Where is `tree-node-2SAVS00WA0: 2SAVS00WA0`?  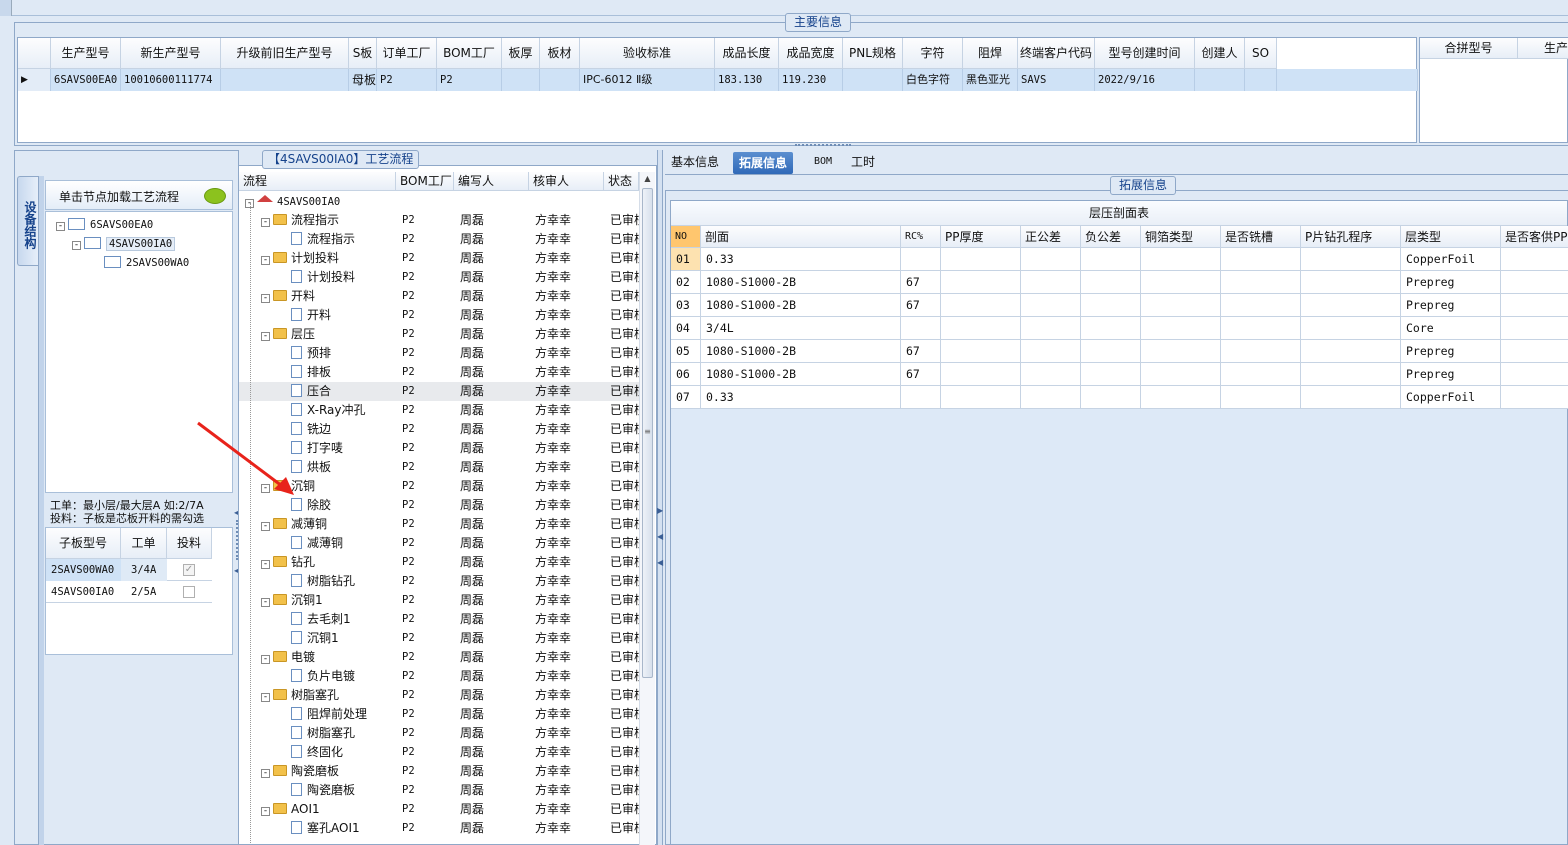
tree-node-2SAVS00WA0: 2SAVS00WA0 is located at coordinates (146, 262).